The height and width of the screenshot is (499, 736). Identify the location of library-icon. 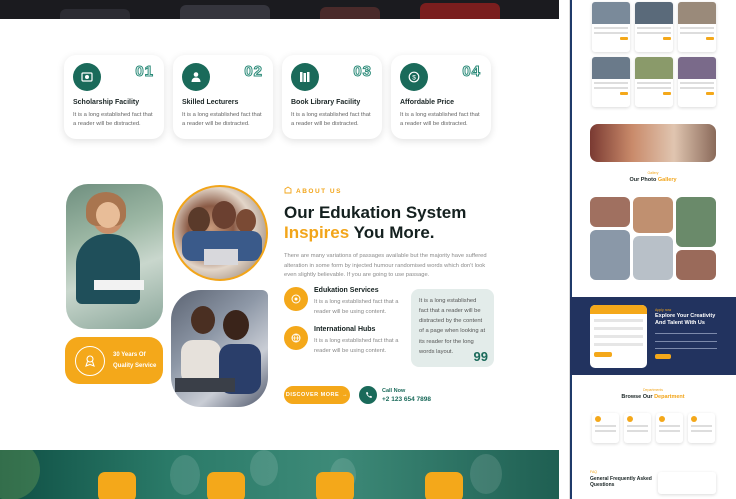
(305, 77).